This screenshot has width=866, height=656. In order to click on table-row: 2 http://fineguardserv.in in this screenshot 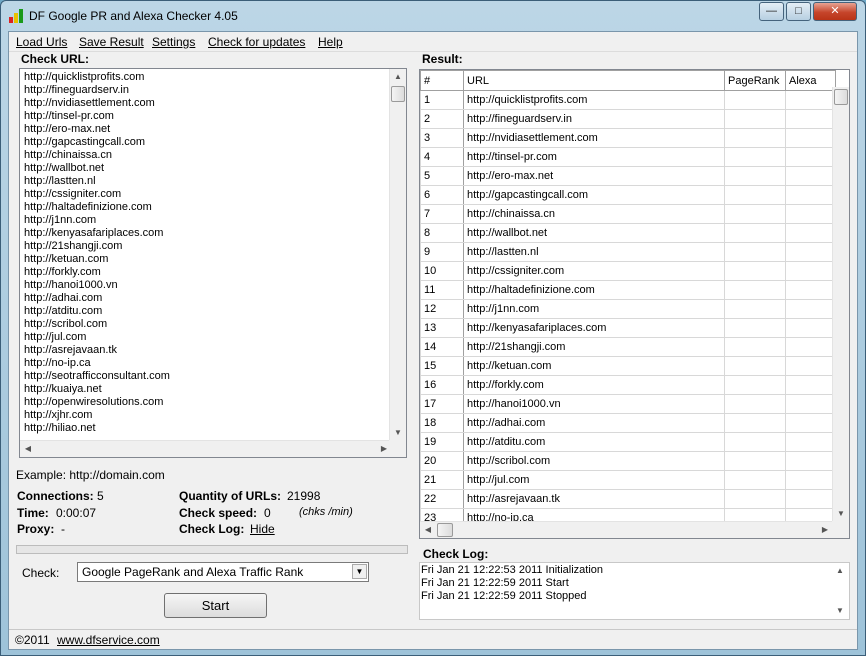, I will do `click(628, 119)`.